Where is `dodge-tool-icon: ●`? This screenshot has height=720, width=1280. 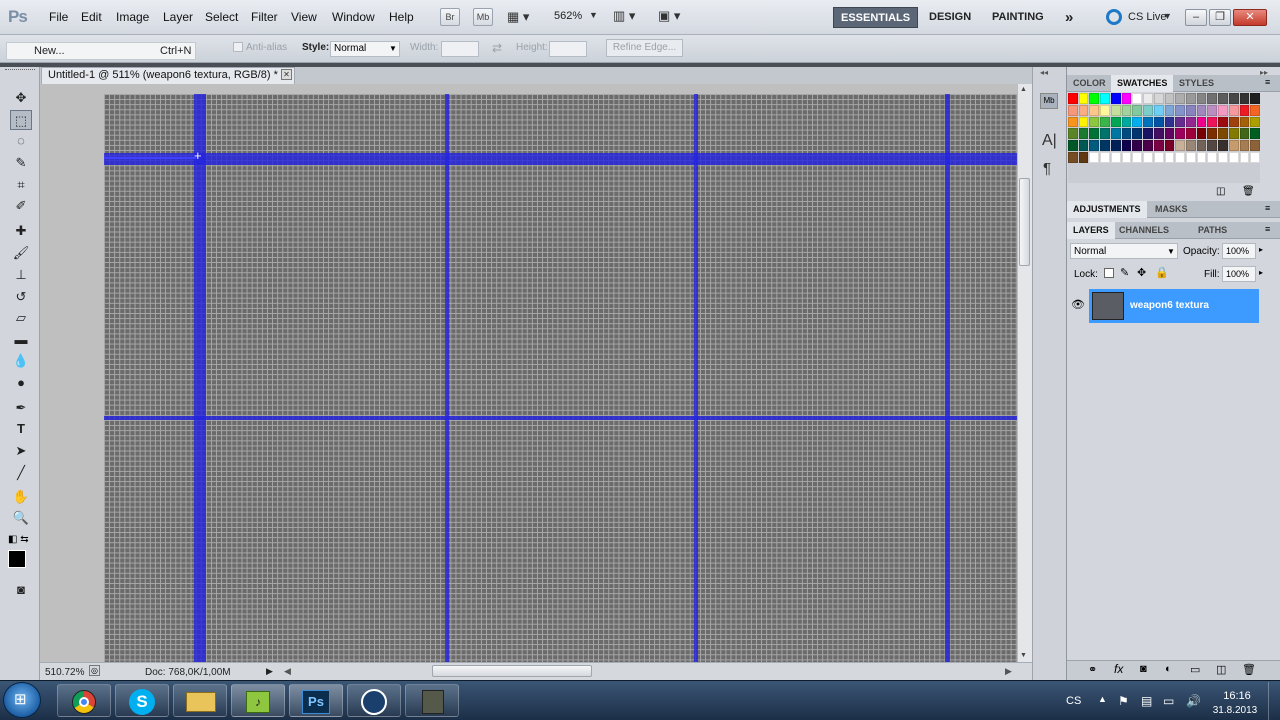 dodge-tool-icon: ● is located at coordinates (21, 383).